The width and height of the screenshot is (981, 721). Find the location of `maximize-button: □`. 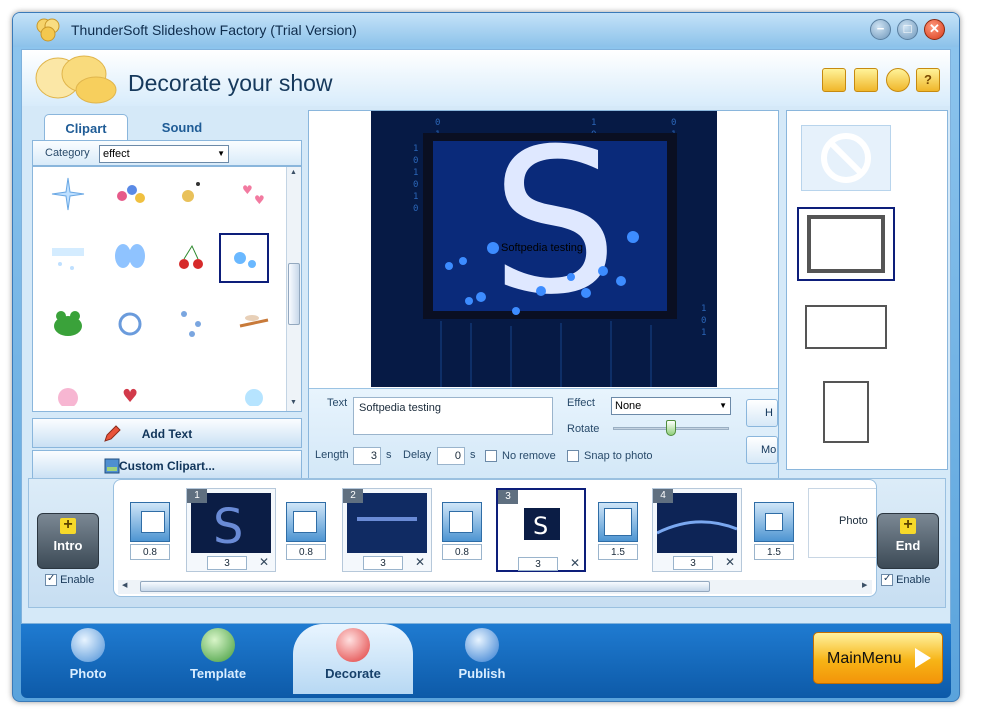

maximize-button: □ is located at coordinates (907, 29).